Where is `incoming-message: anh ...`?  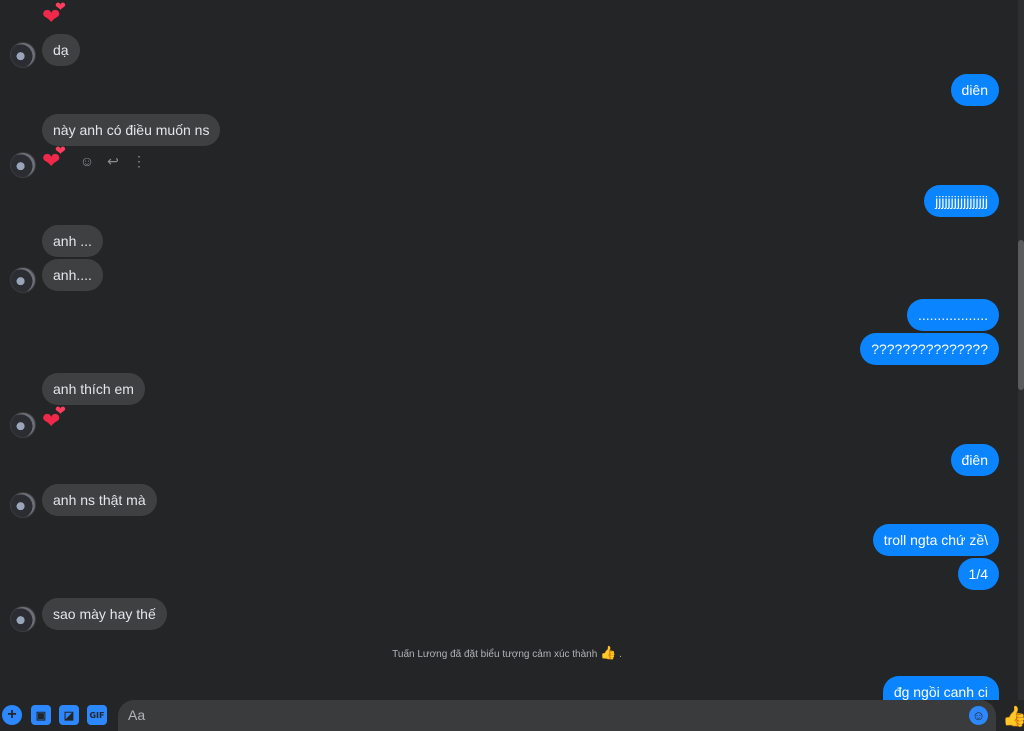
incoming-message: anh ... is located at coordinates (72, 241).